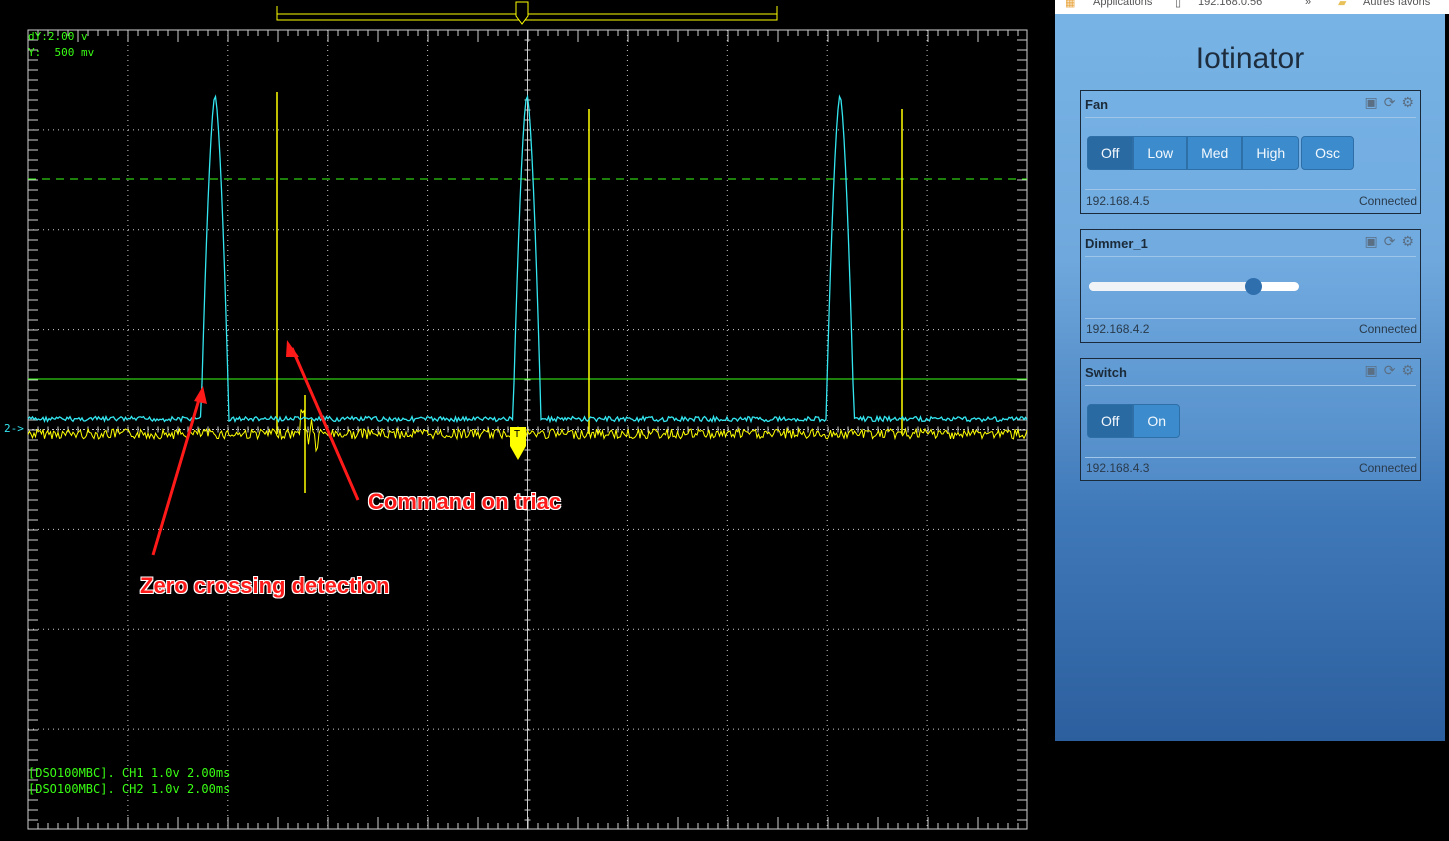  I want to click on slider-fill, so click(1171, 286).